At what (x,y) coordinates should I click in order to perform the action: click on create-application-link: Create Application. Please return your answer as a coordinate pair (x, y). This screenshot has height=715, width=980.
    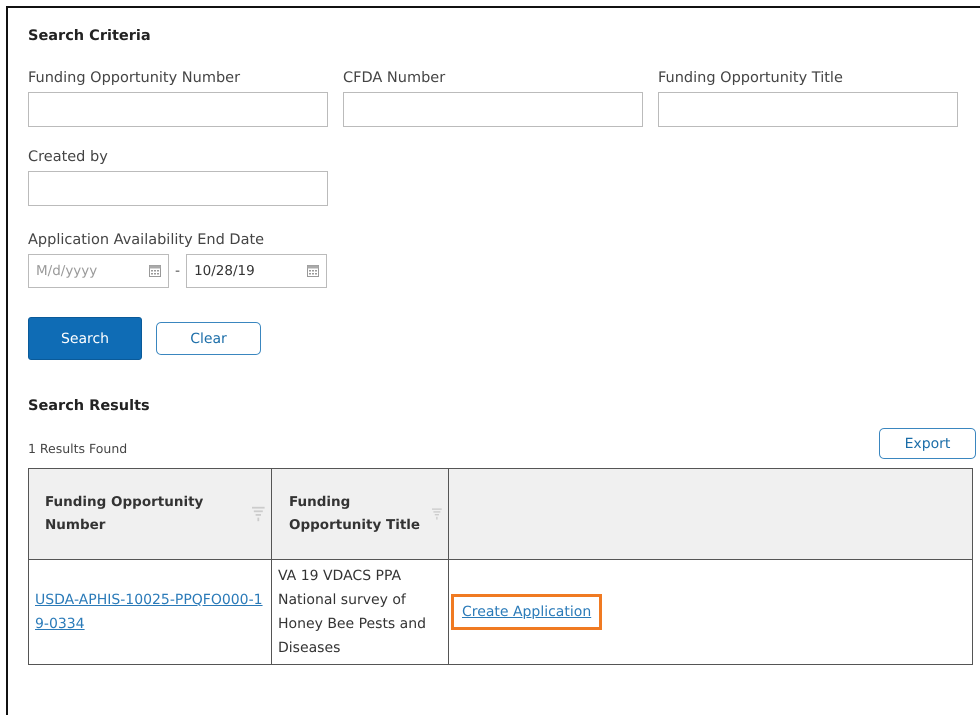
    Looking at the image, I should click on (526, 612).